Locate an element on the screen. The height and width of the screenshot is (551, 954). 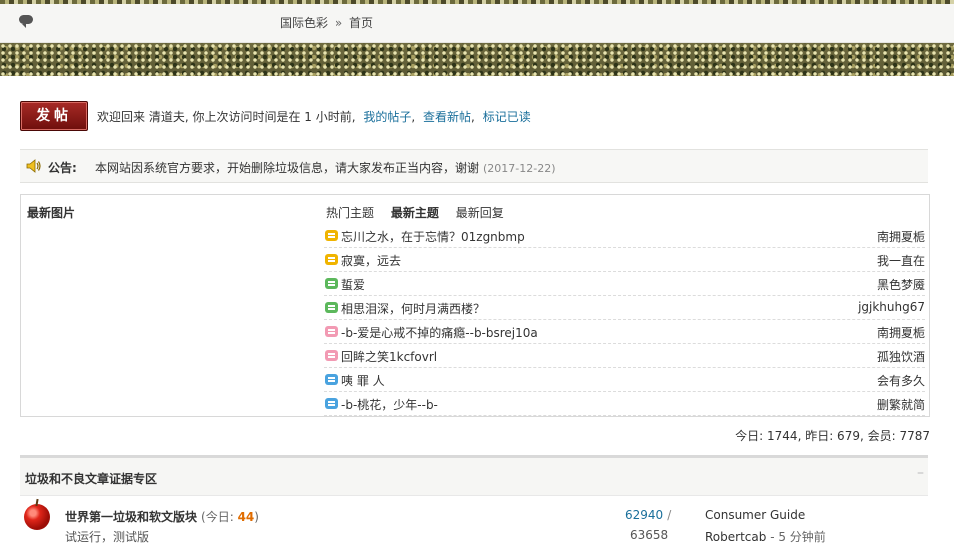
thread-title-link: -b-桃花，少年--b- is located at coordinates (389, 404).